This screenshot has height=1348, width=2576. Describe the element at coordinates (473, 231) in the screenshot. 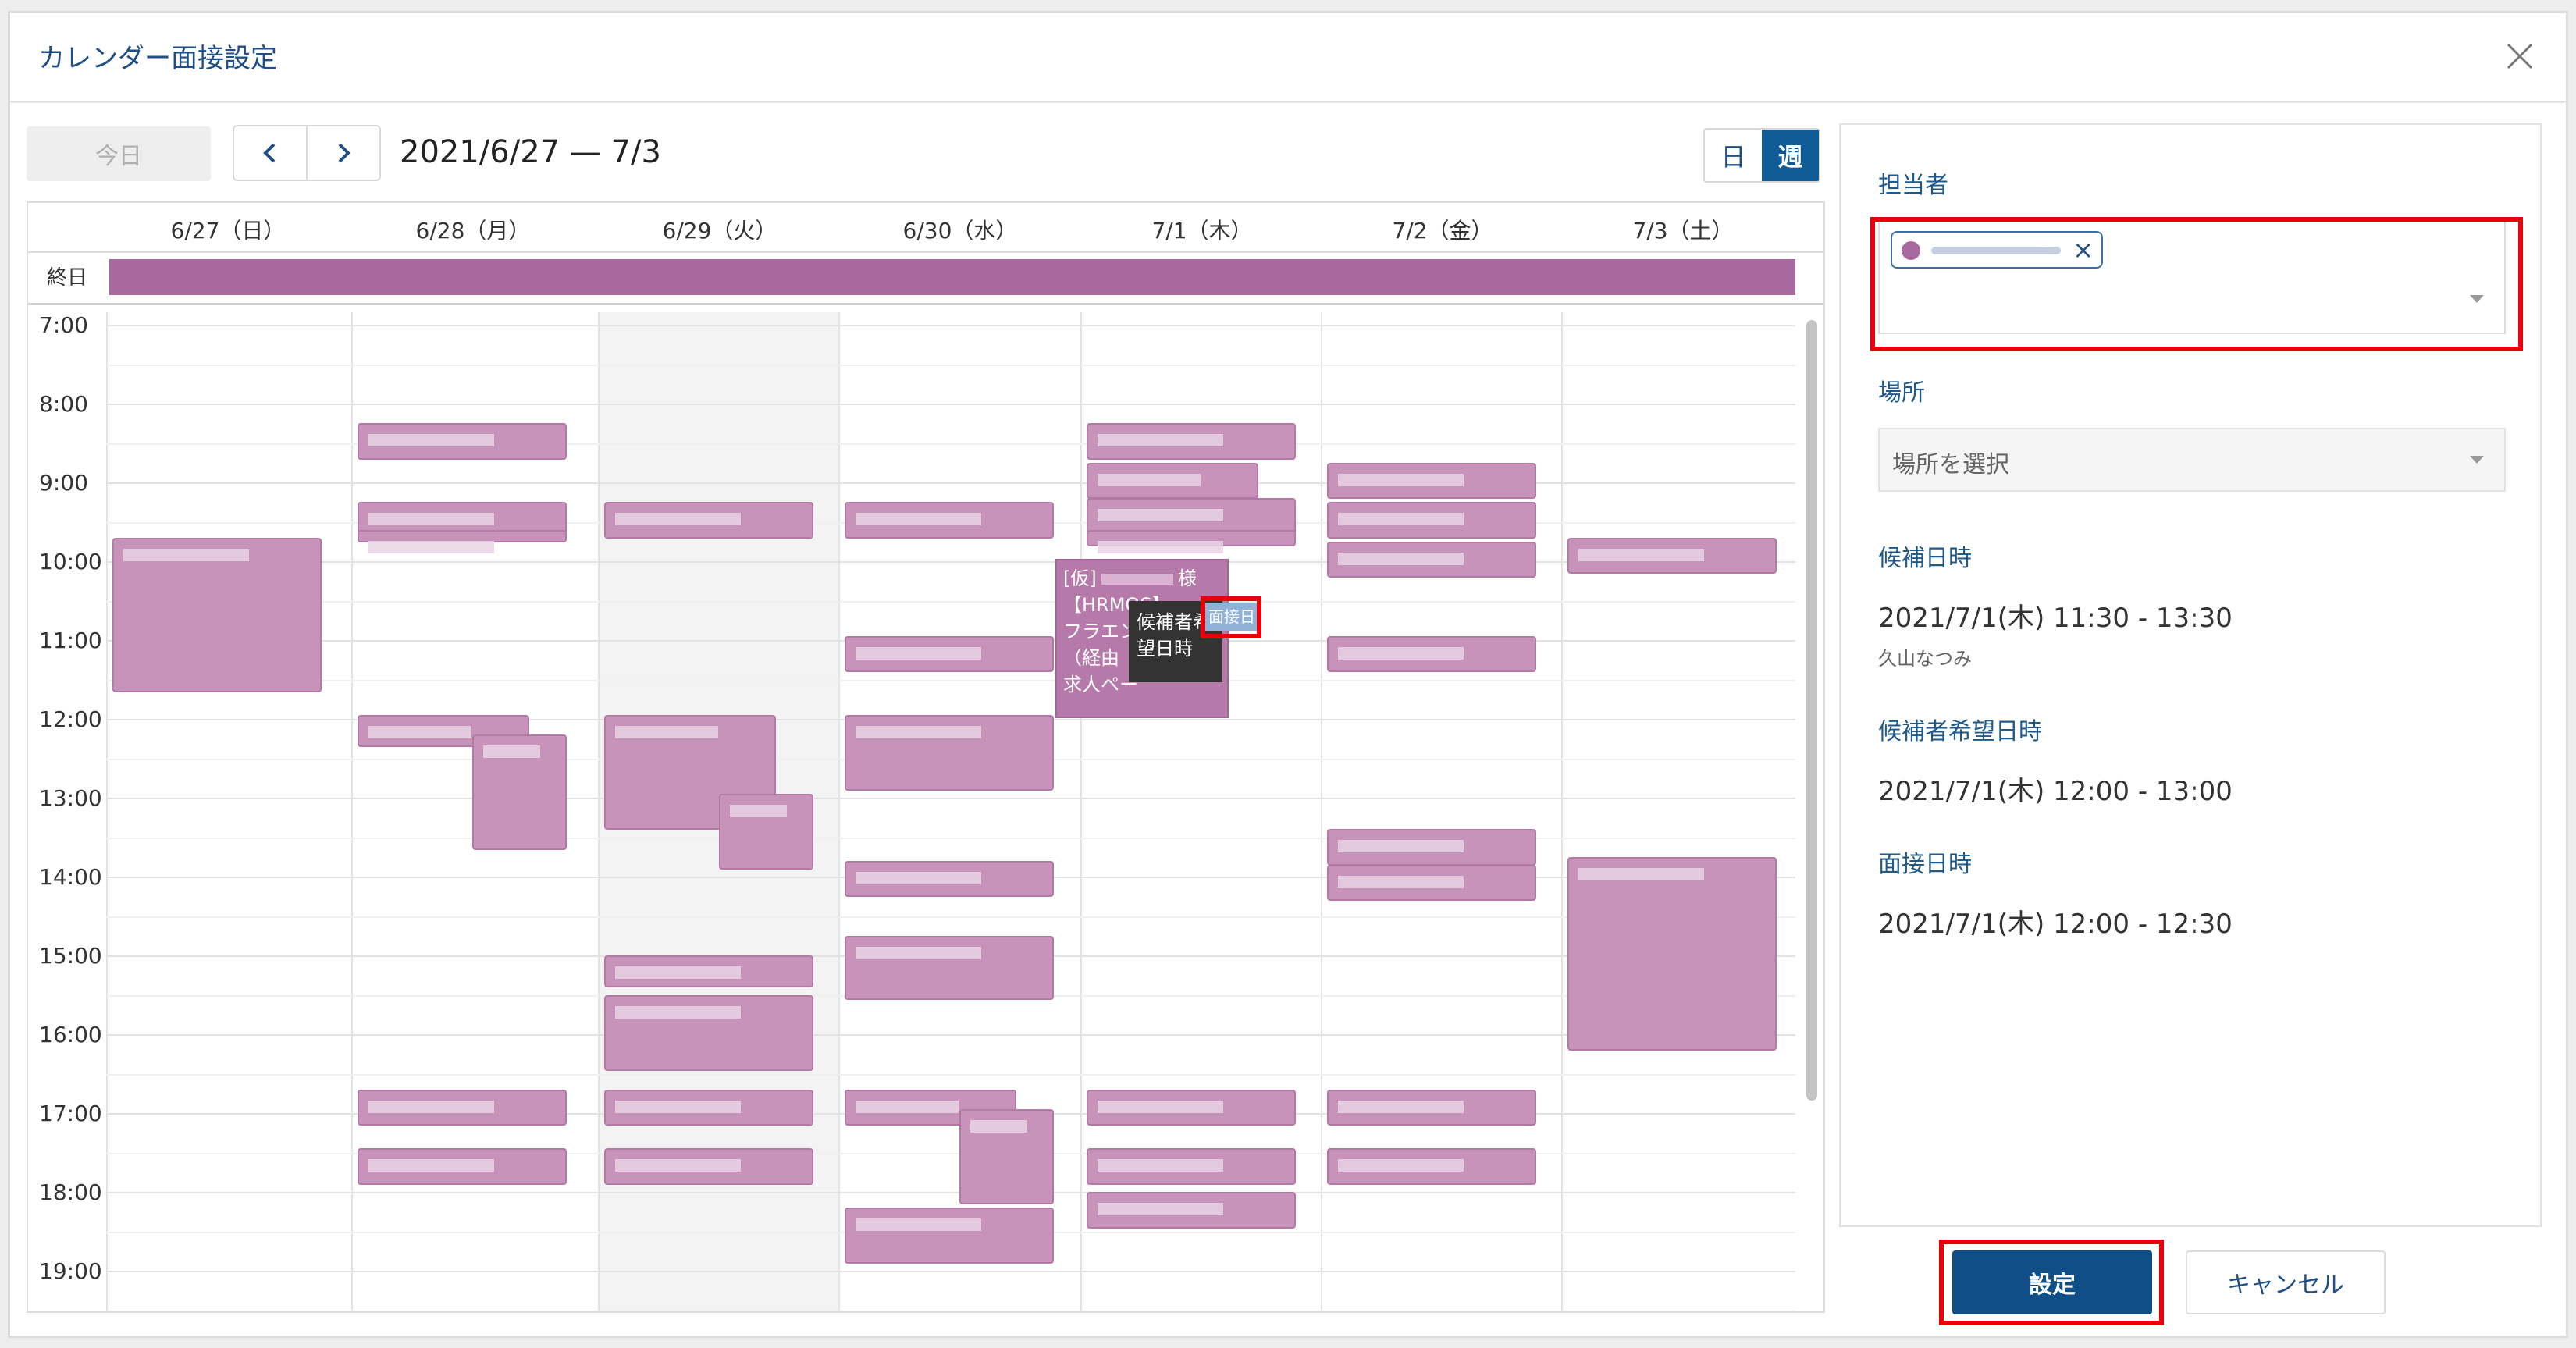

I see `day-header-1: 6/28（月）` at that location.